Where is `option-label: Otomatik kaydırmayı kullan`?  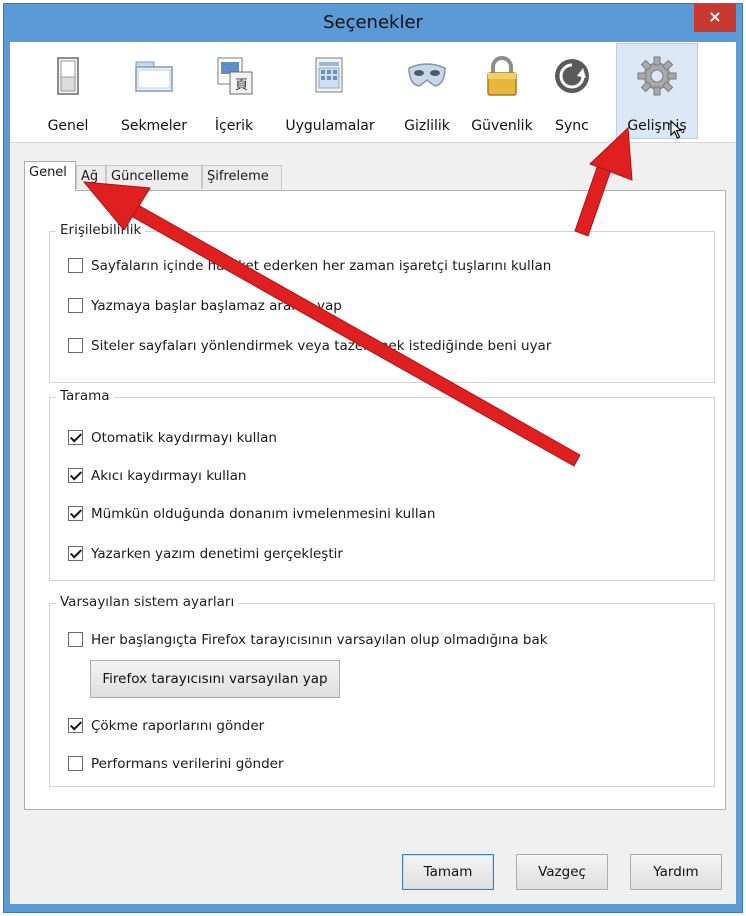
option-label: Otomatik kaydırmayı kullan is located at coordinates (184, 438).